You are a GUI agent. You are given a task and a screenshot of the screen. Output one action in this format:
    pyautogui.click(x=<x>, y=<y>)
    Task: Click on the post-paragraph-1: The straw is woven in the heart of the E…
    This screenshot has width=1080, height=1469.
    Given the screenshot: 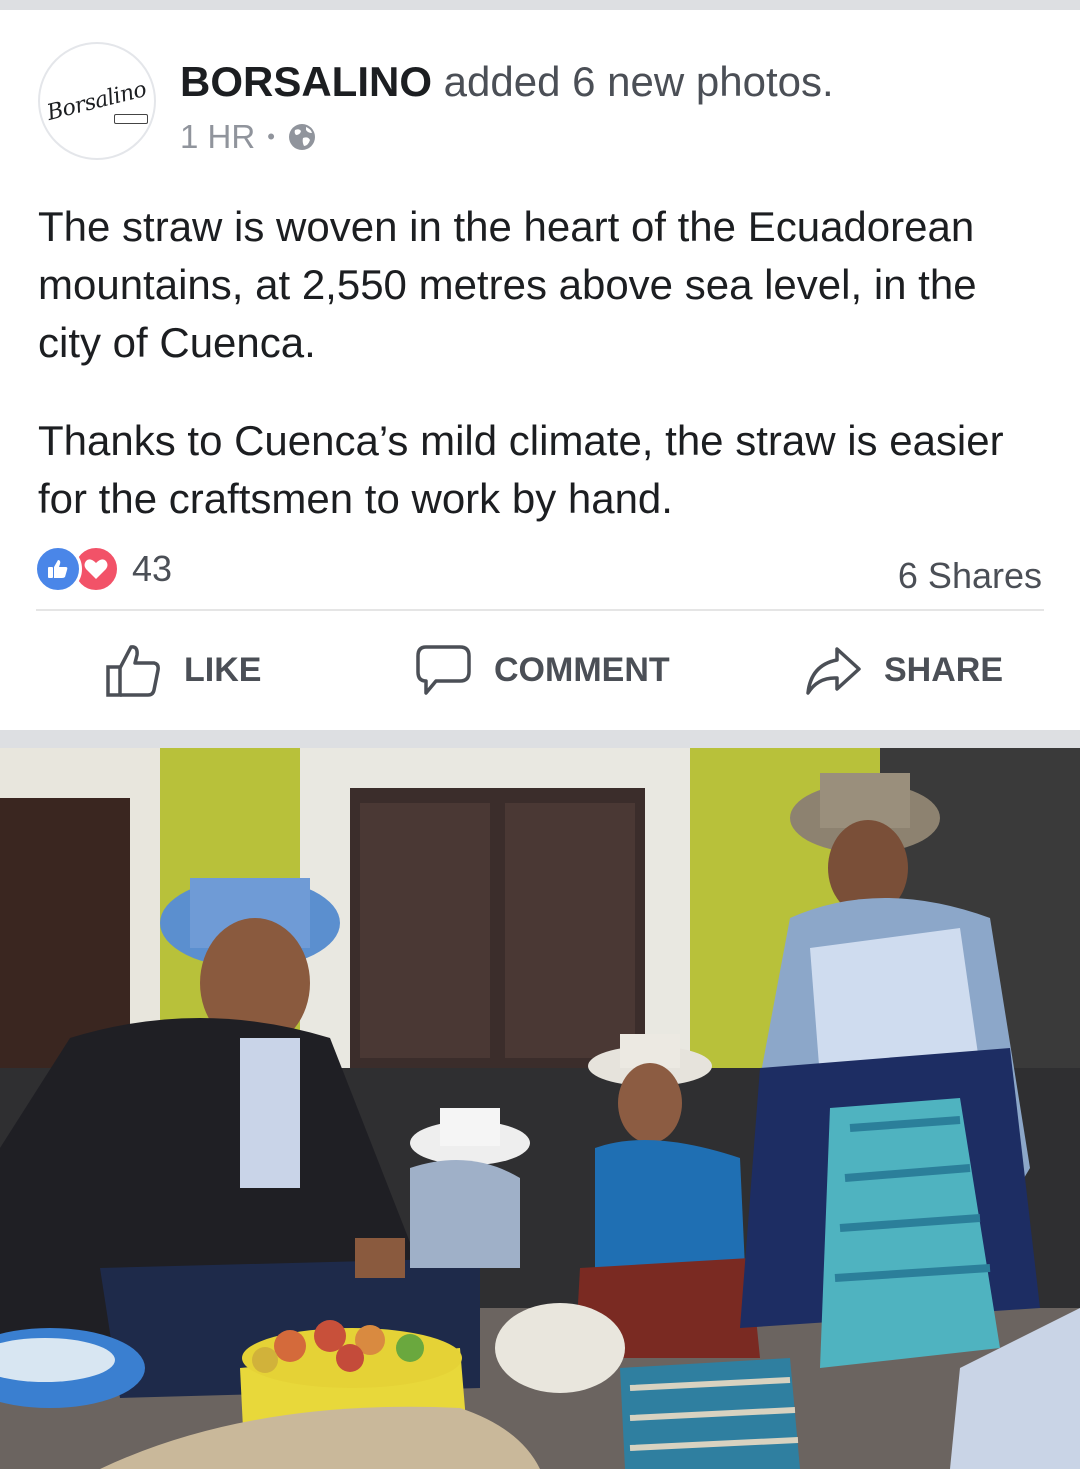 What is the action you would take?
    pyautogui.click(x=507, y=284)
    